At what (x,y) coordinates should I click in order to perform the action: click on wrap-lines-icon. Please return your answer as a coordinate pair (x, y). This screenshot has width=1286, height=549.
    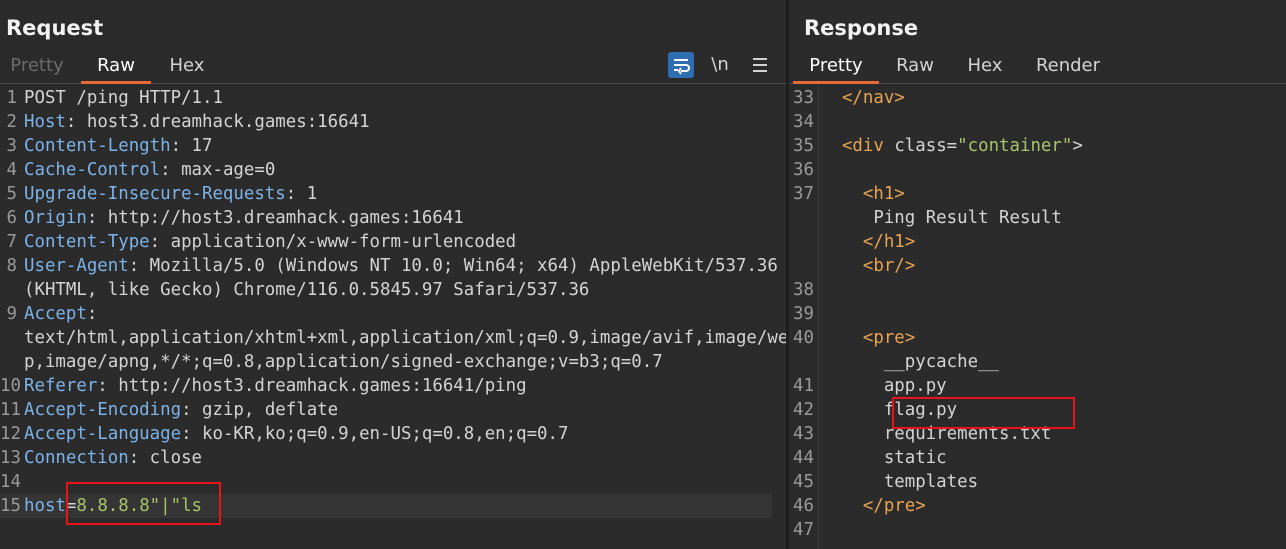
    Looking at the image, I should click on (681, 65).